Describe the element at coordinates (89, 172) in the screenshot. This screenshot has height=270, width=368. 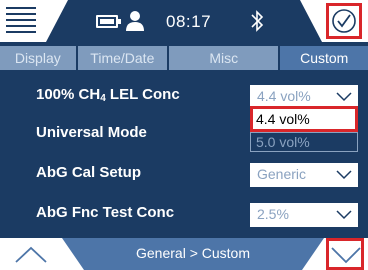
I see `abg-cal-setup-label: AbG Cal Setup` at that location.